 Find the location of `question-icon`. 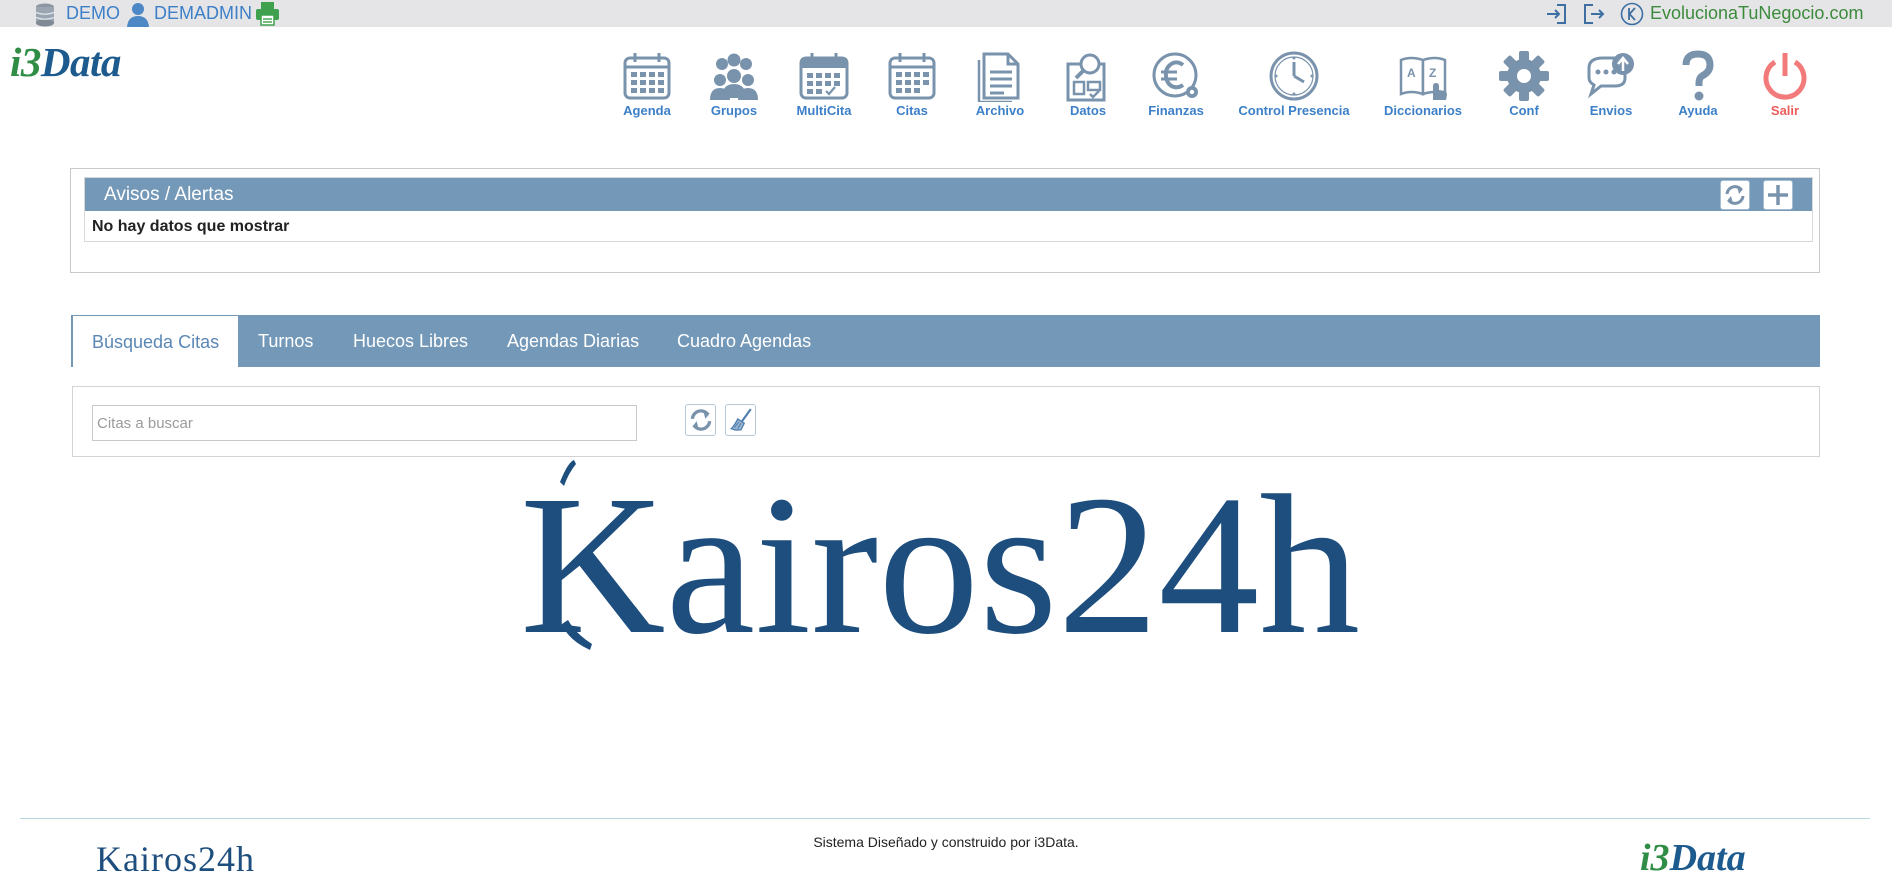

question-icon is located at coordinates (1698, 75).